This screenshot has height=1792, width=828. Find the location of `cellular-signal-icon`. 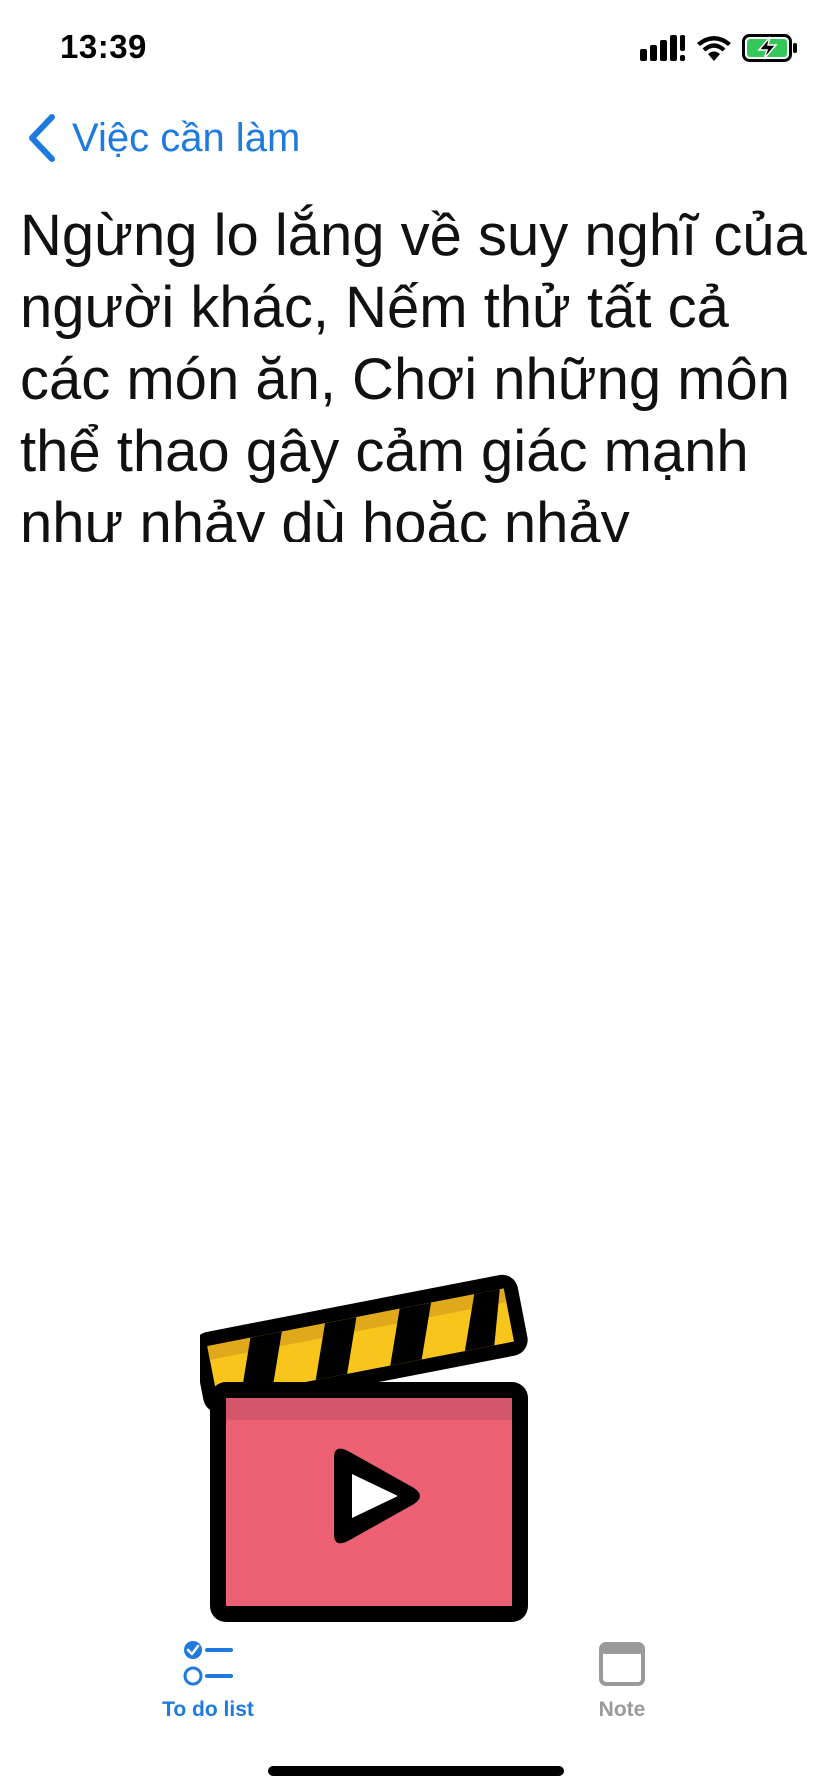

cellular-signal-icon is located at coordinates (662, 48).